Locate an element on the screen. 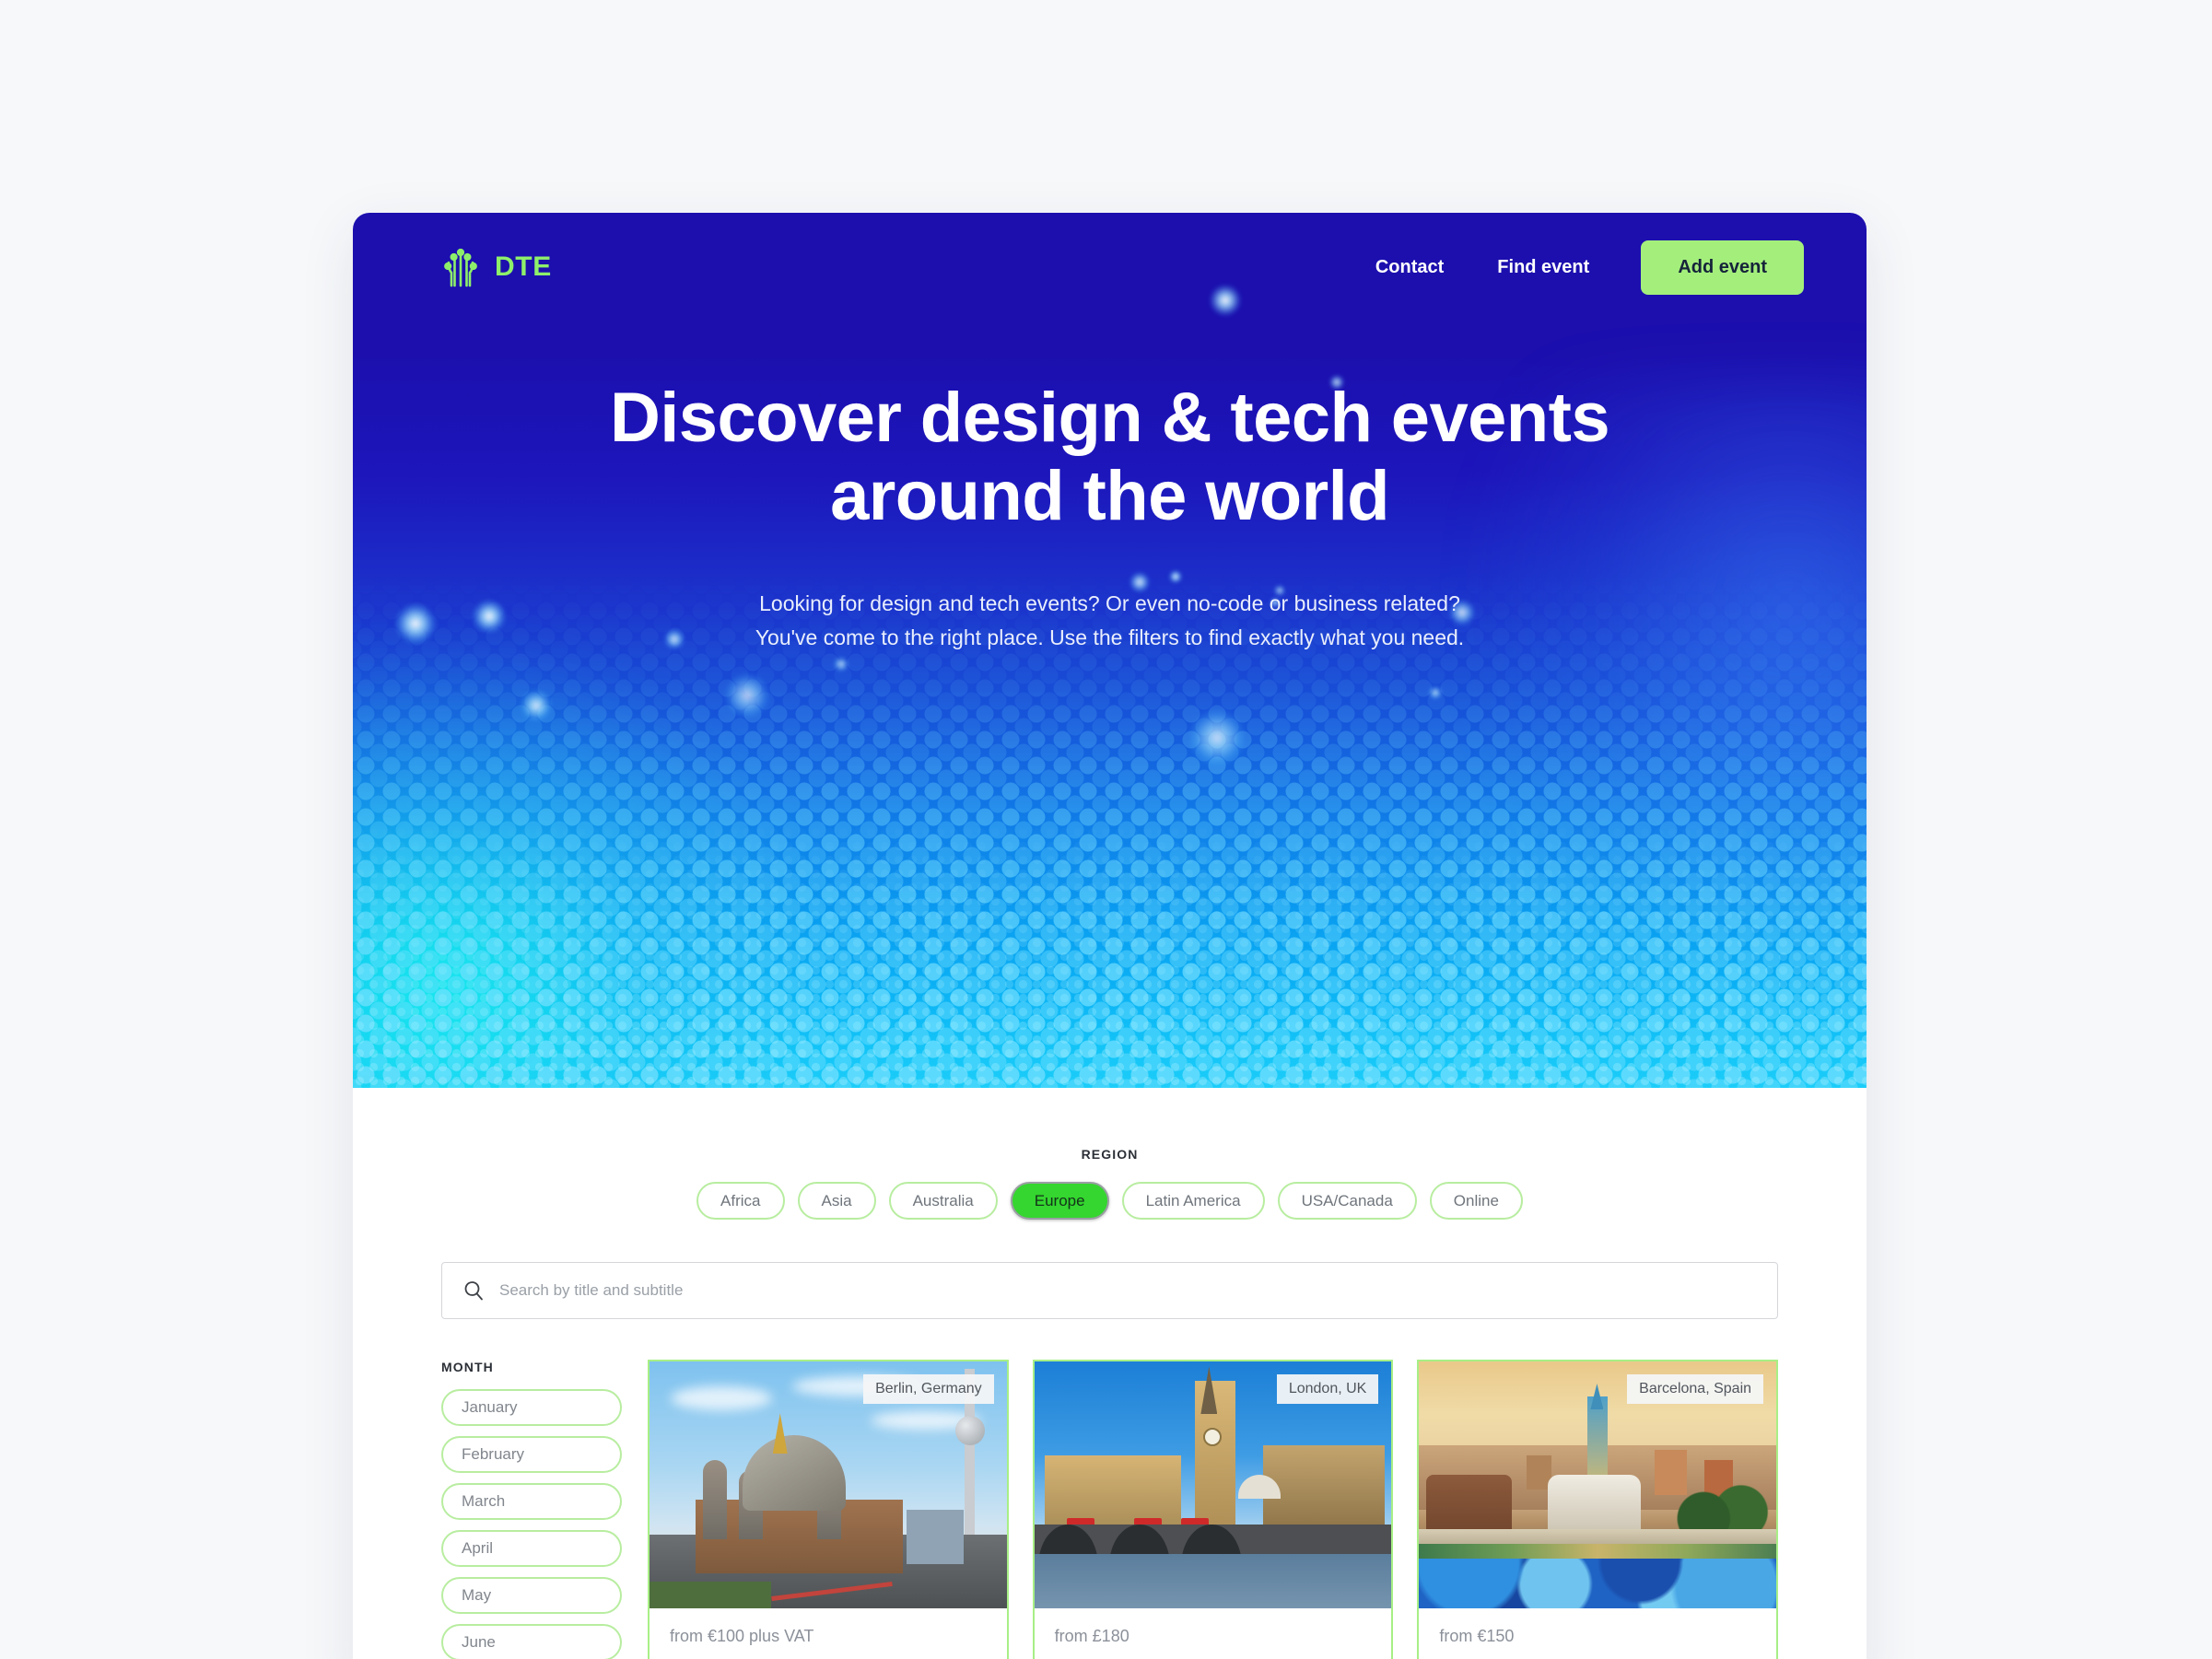 The image size is (2212, 1659). event-location-badge: Barcelona, Spain is located at coordinates (1695, 1389).